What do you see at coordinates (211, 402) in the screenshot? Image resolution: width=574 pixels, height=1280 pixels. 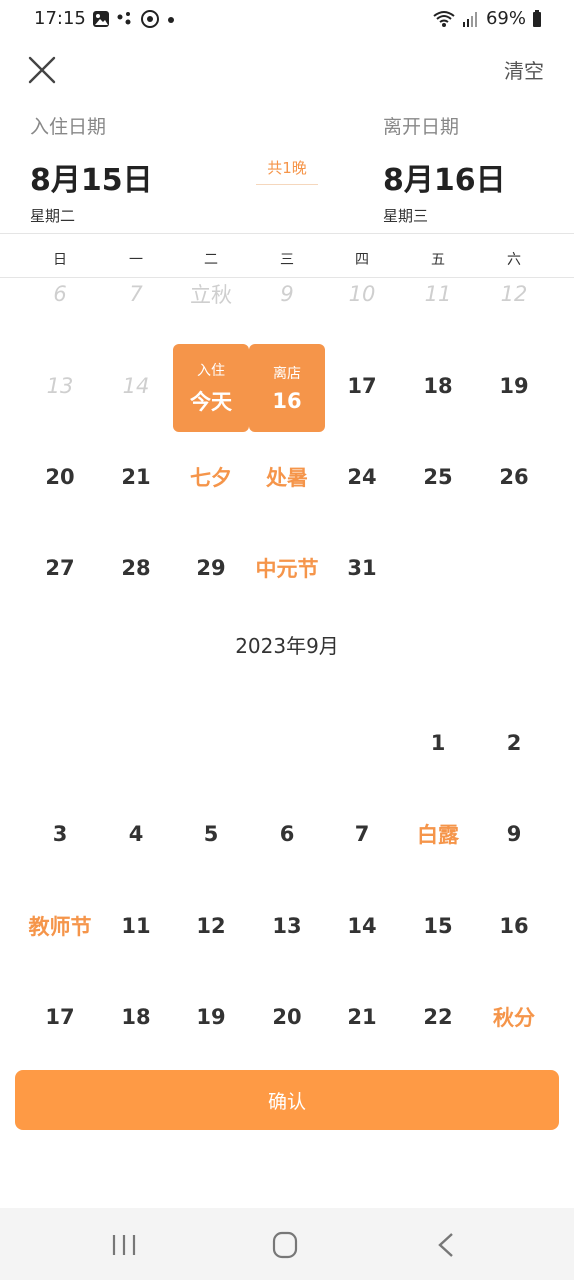 I see `calendar-day-label: 今天` at bounding box center [211, 402].